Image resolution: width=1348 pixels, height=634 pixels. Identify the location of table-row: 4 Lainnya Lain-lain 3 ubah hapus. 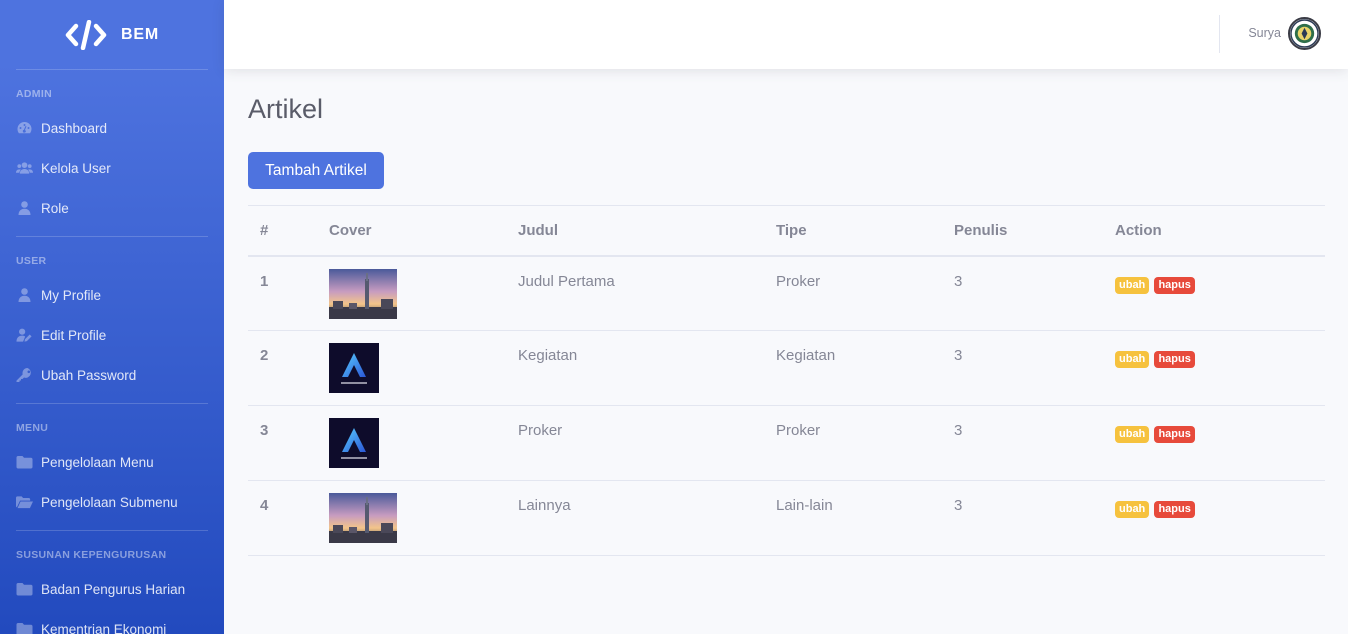
(786, 518).